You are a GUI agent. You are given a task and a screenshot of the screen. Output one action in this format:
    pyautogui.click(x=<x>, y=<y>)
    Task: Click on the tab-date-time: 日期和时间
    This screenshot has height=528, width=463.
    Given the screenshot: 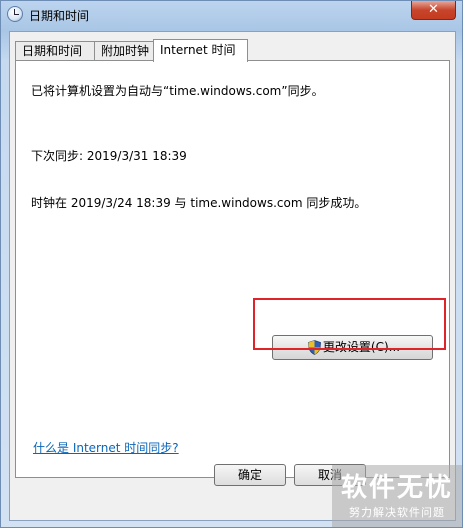 What is the action you would take?
    pyautogui.click(x=55, y=51)
    